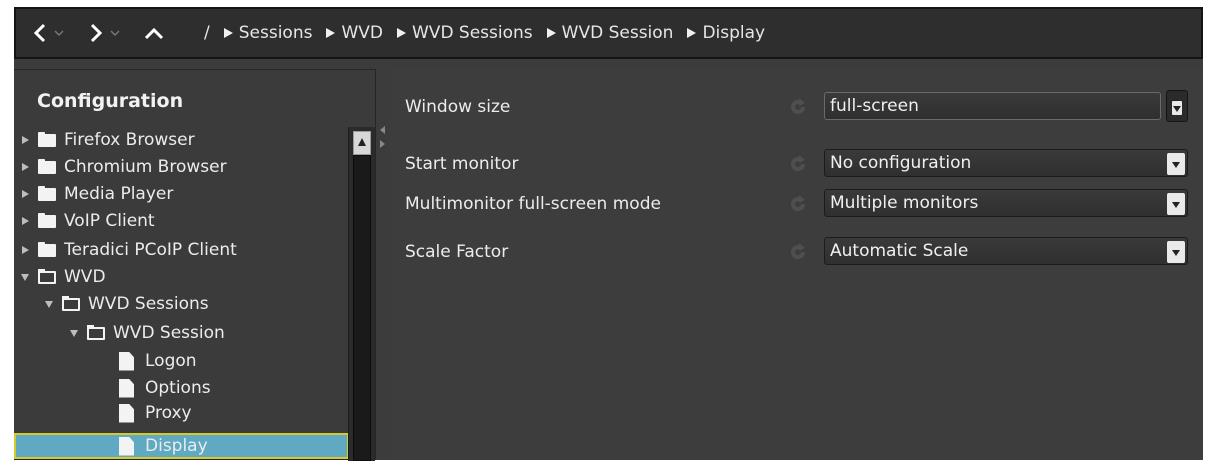 This screenshot has width=1211, height=461. Describe the element at coordinates (63, 277) in the screenshot. I see `tree-item-wvd: WVD` at that location.